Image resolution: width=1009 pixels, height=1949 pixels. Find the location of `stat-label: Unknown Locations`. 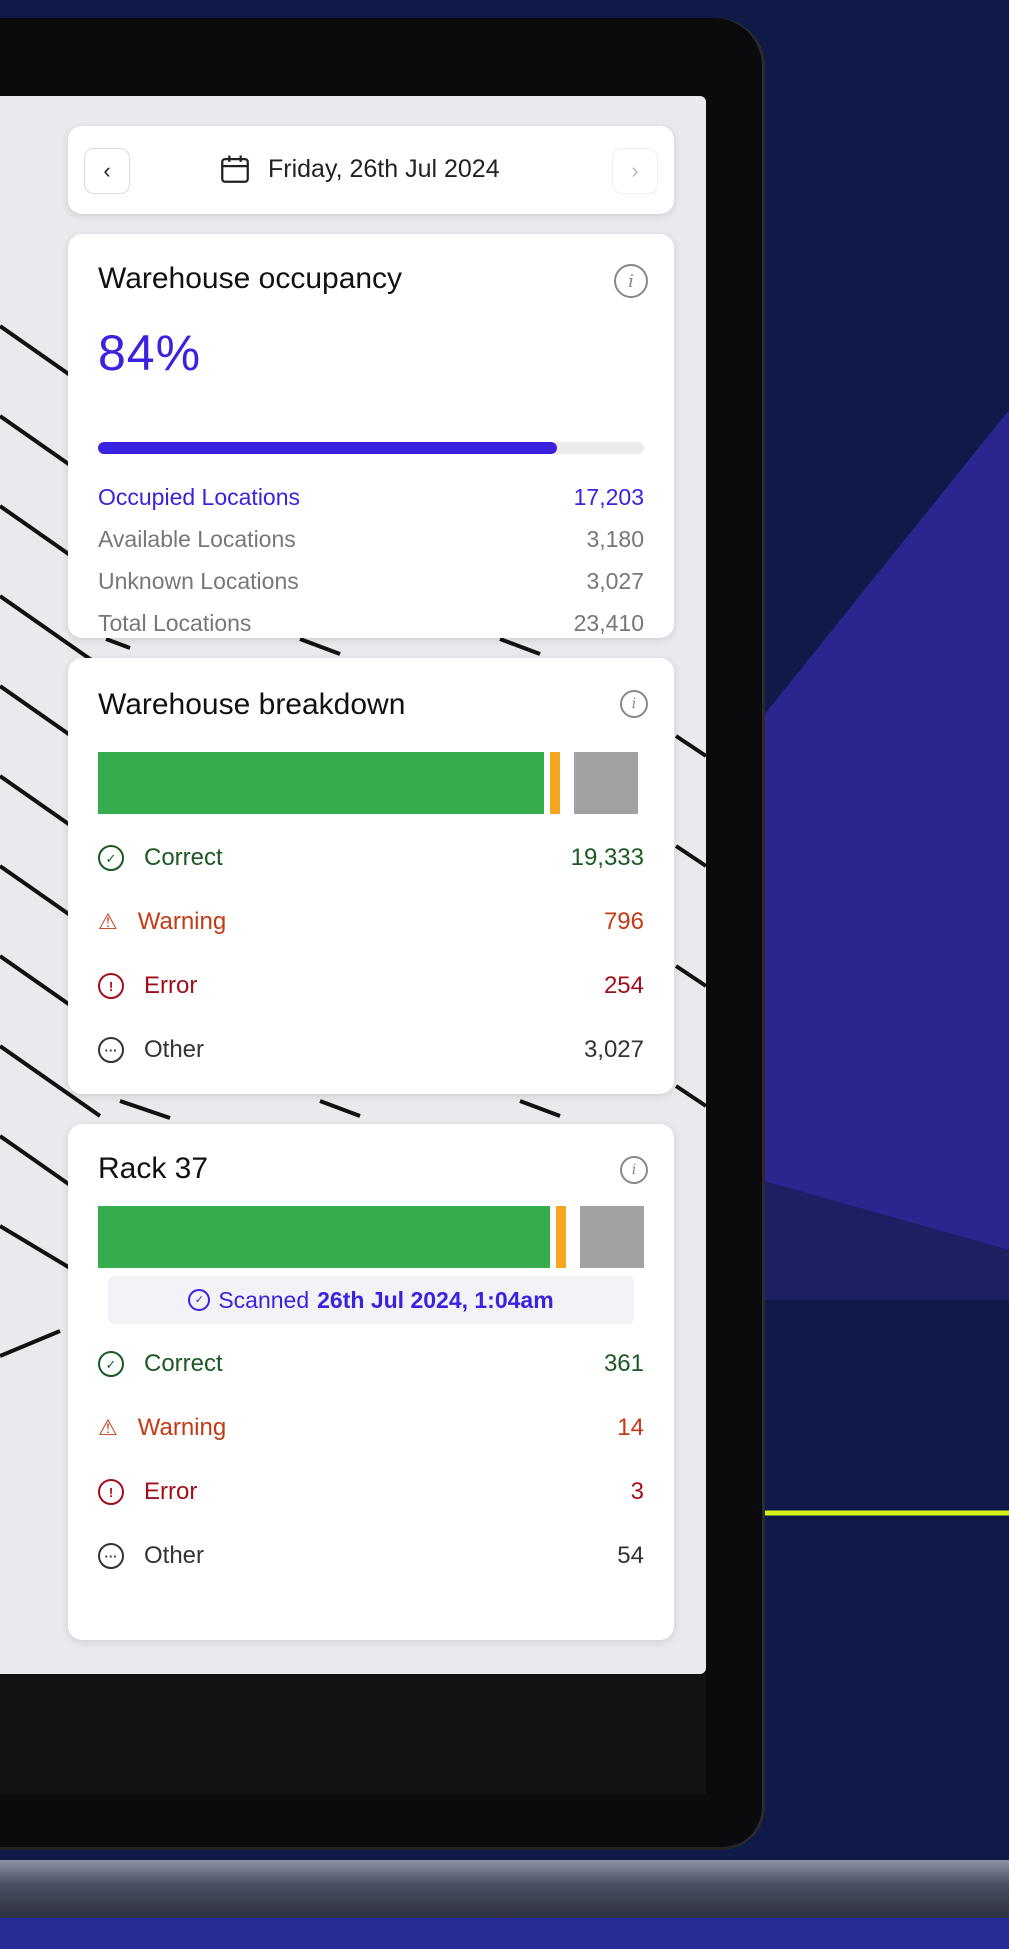

stat-label: Unknown Locations is located at coordinates (198, 581).